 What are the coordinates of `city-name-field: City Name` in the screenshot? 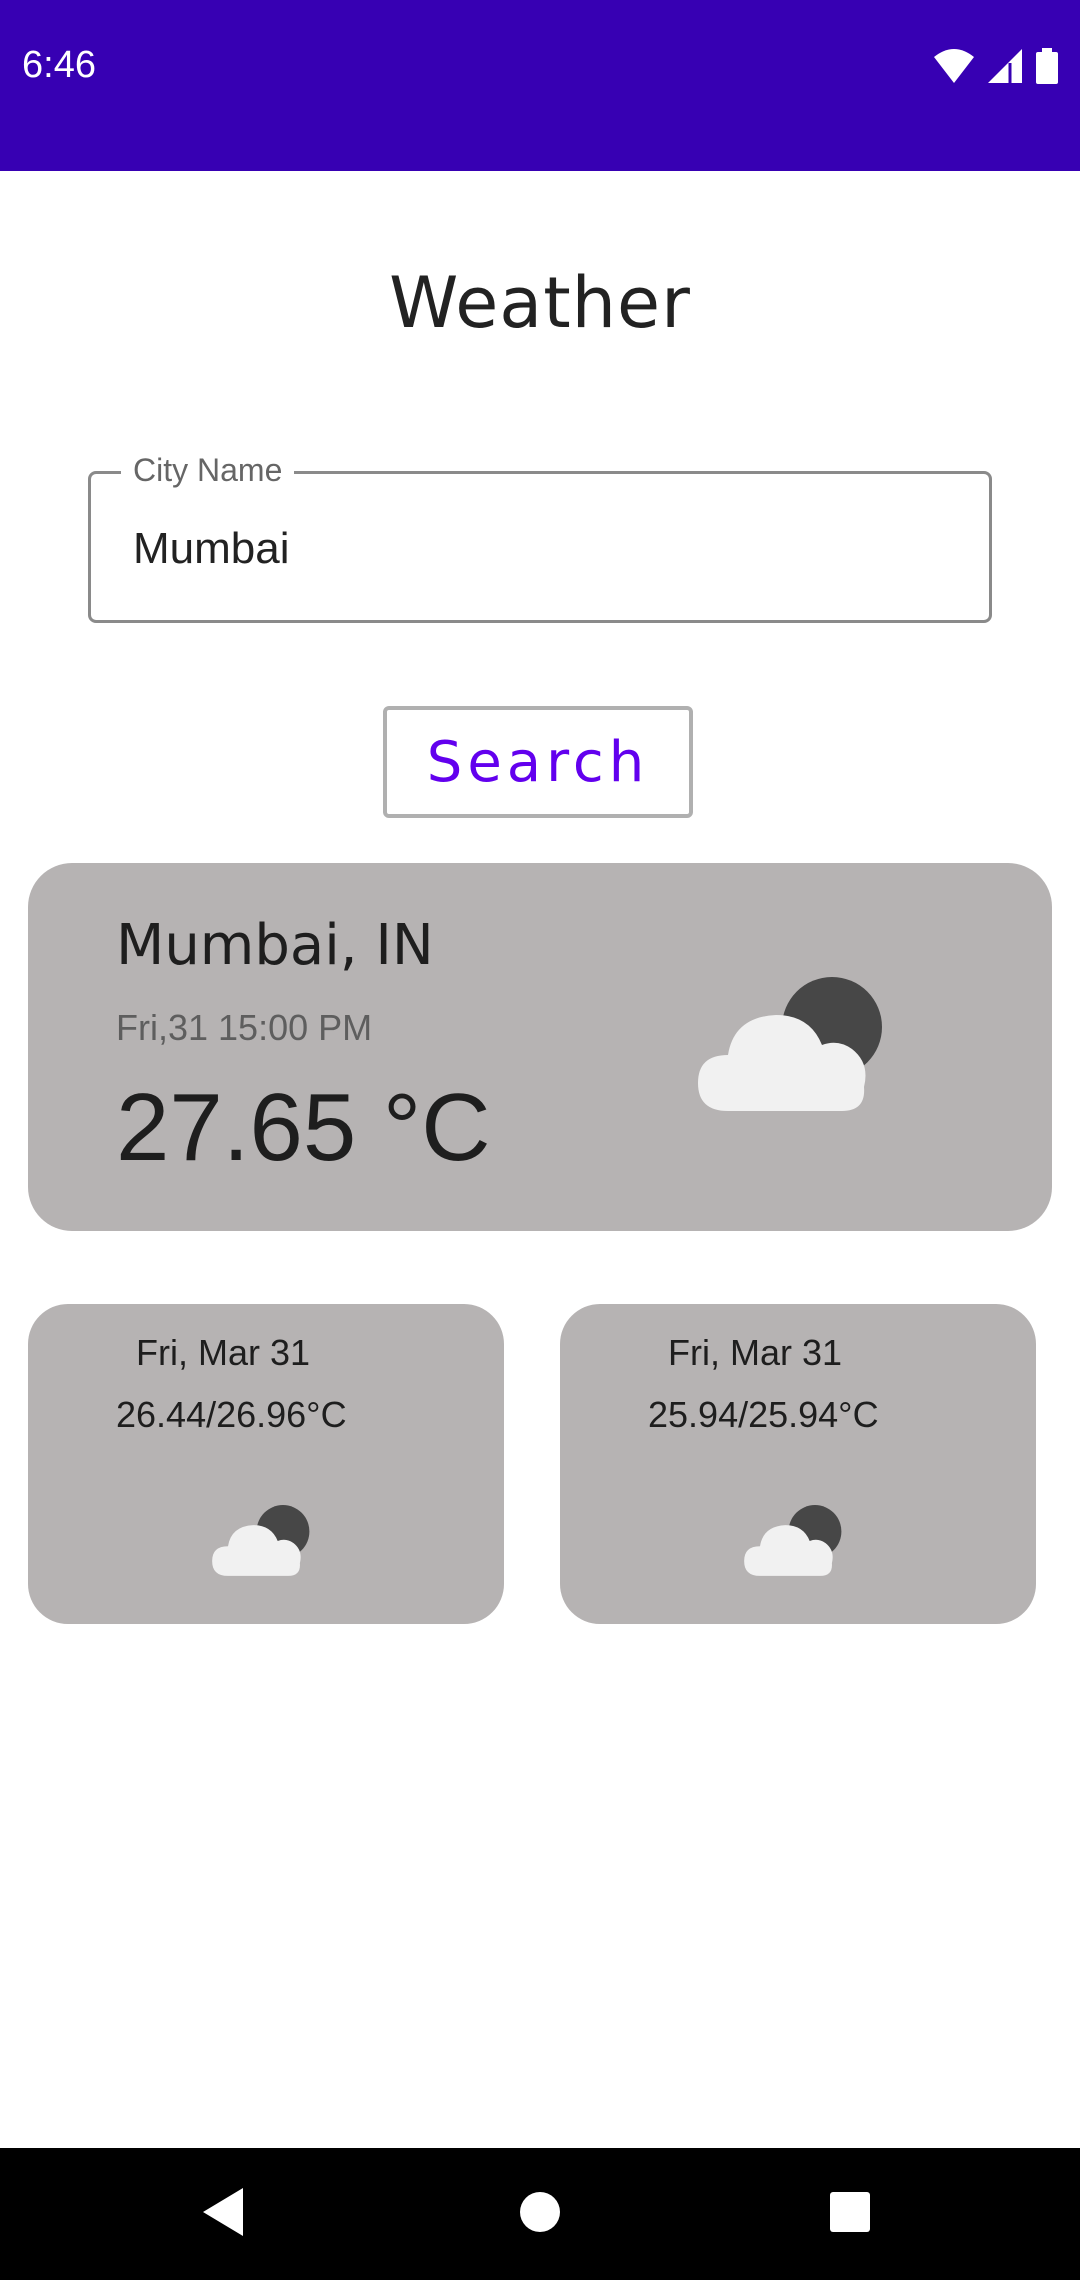 It's located at (540, 537).